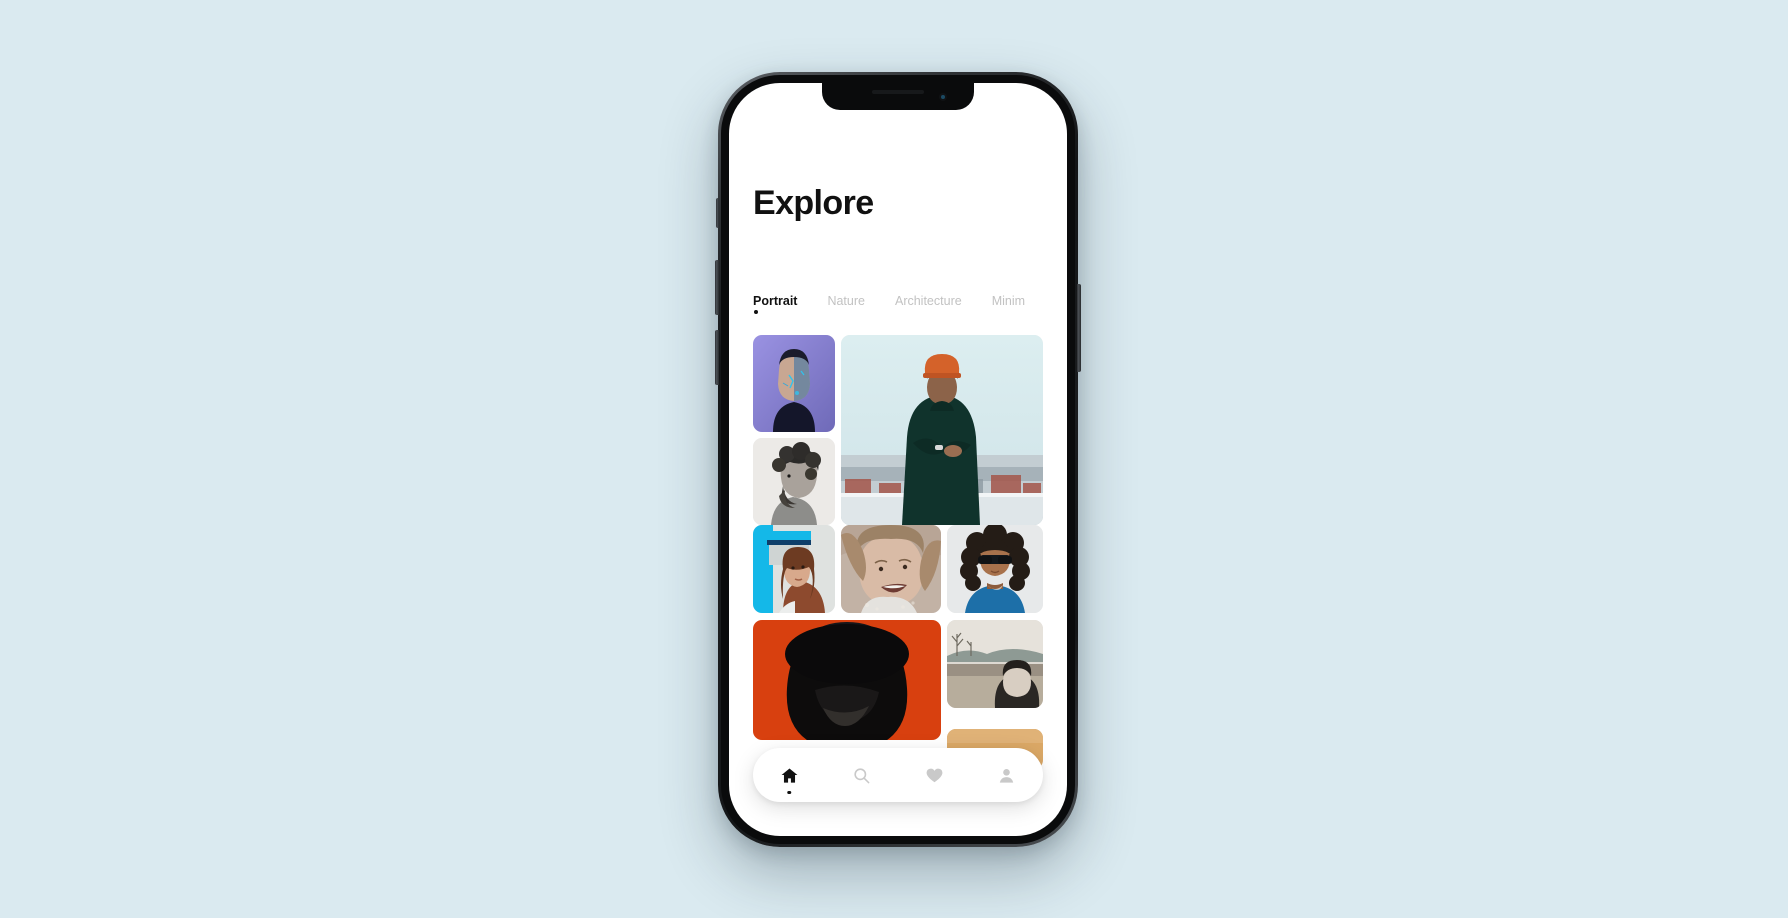 Image resolution: width=1788 pixels, height=918 pixels. I want to click on photo-bearded-man-bw, so click(794, 481).